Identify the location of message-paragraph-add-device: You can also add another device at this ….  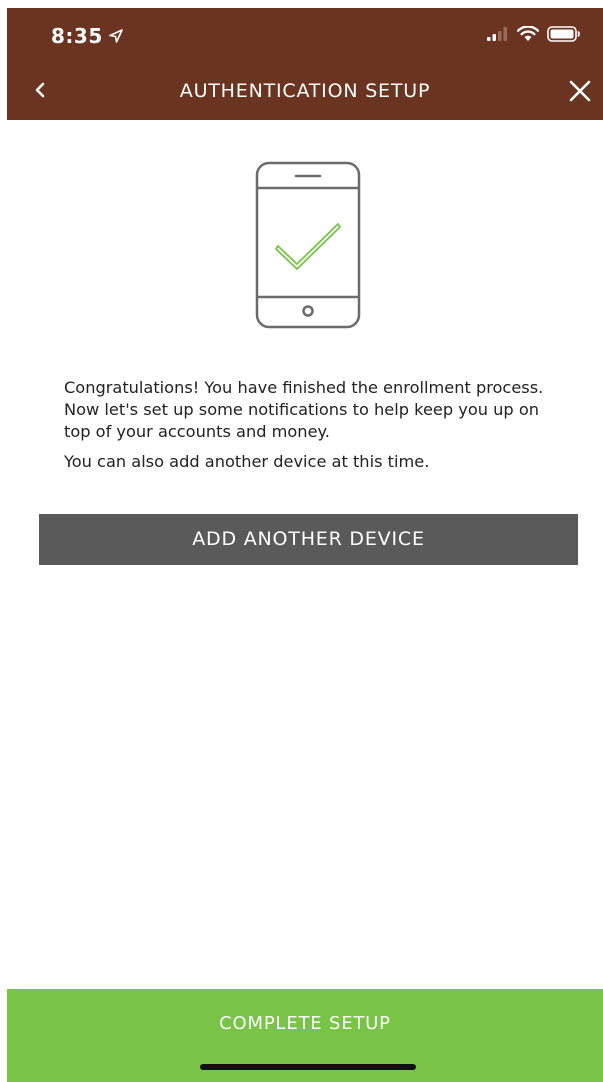
(247, 461).